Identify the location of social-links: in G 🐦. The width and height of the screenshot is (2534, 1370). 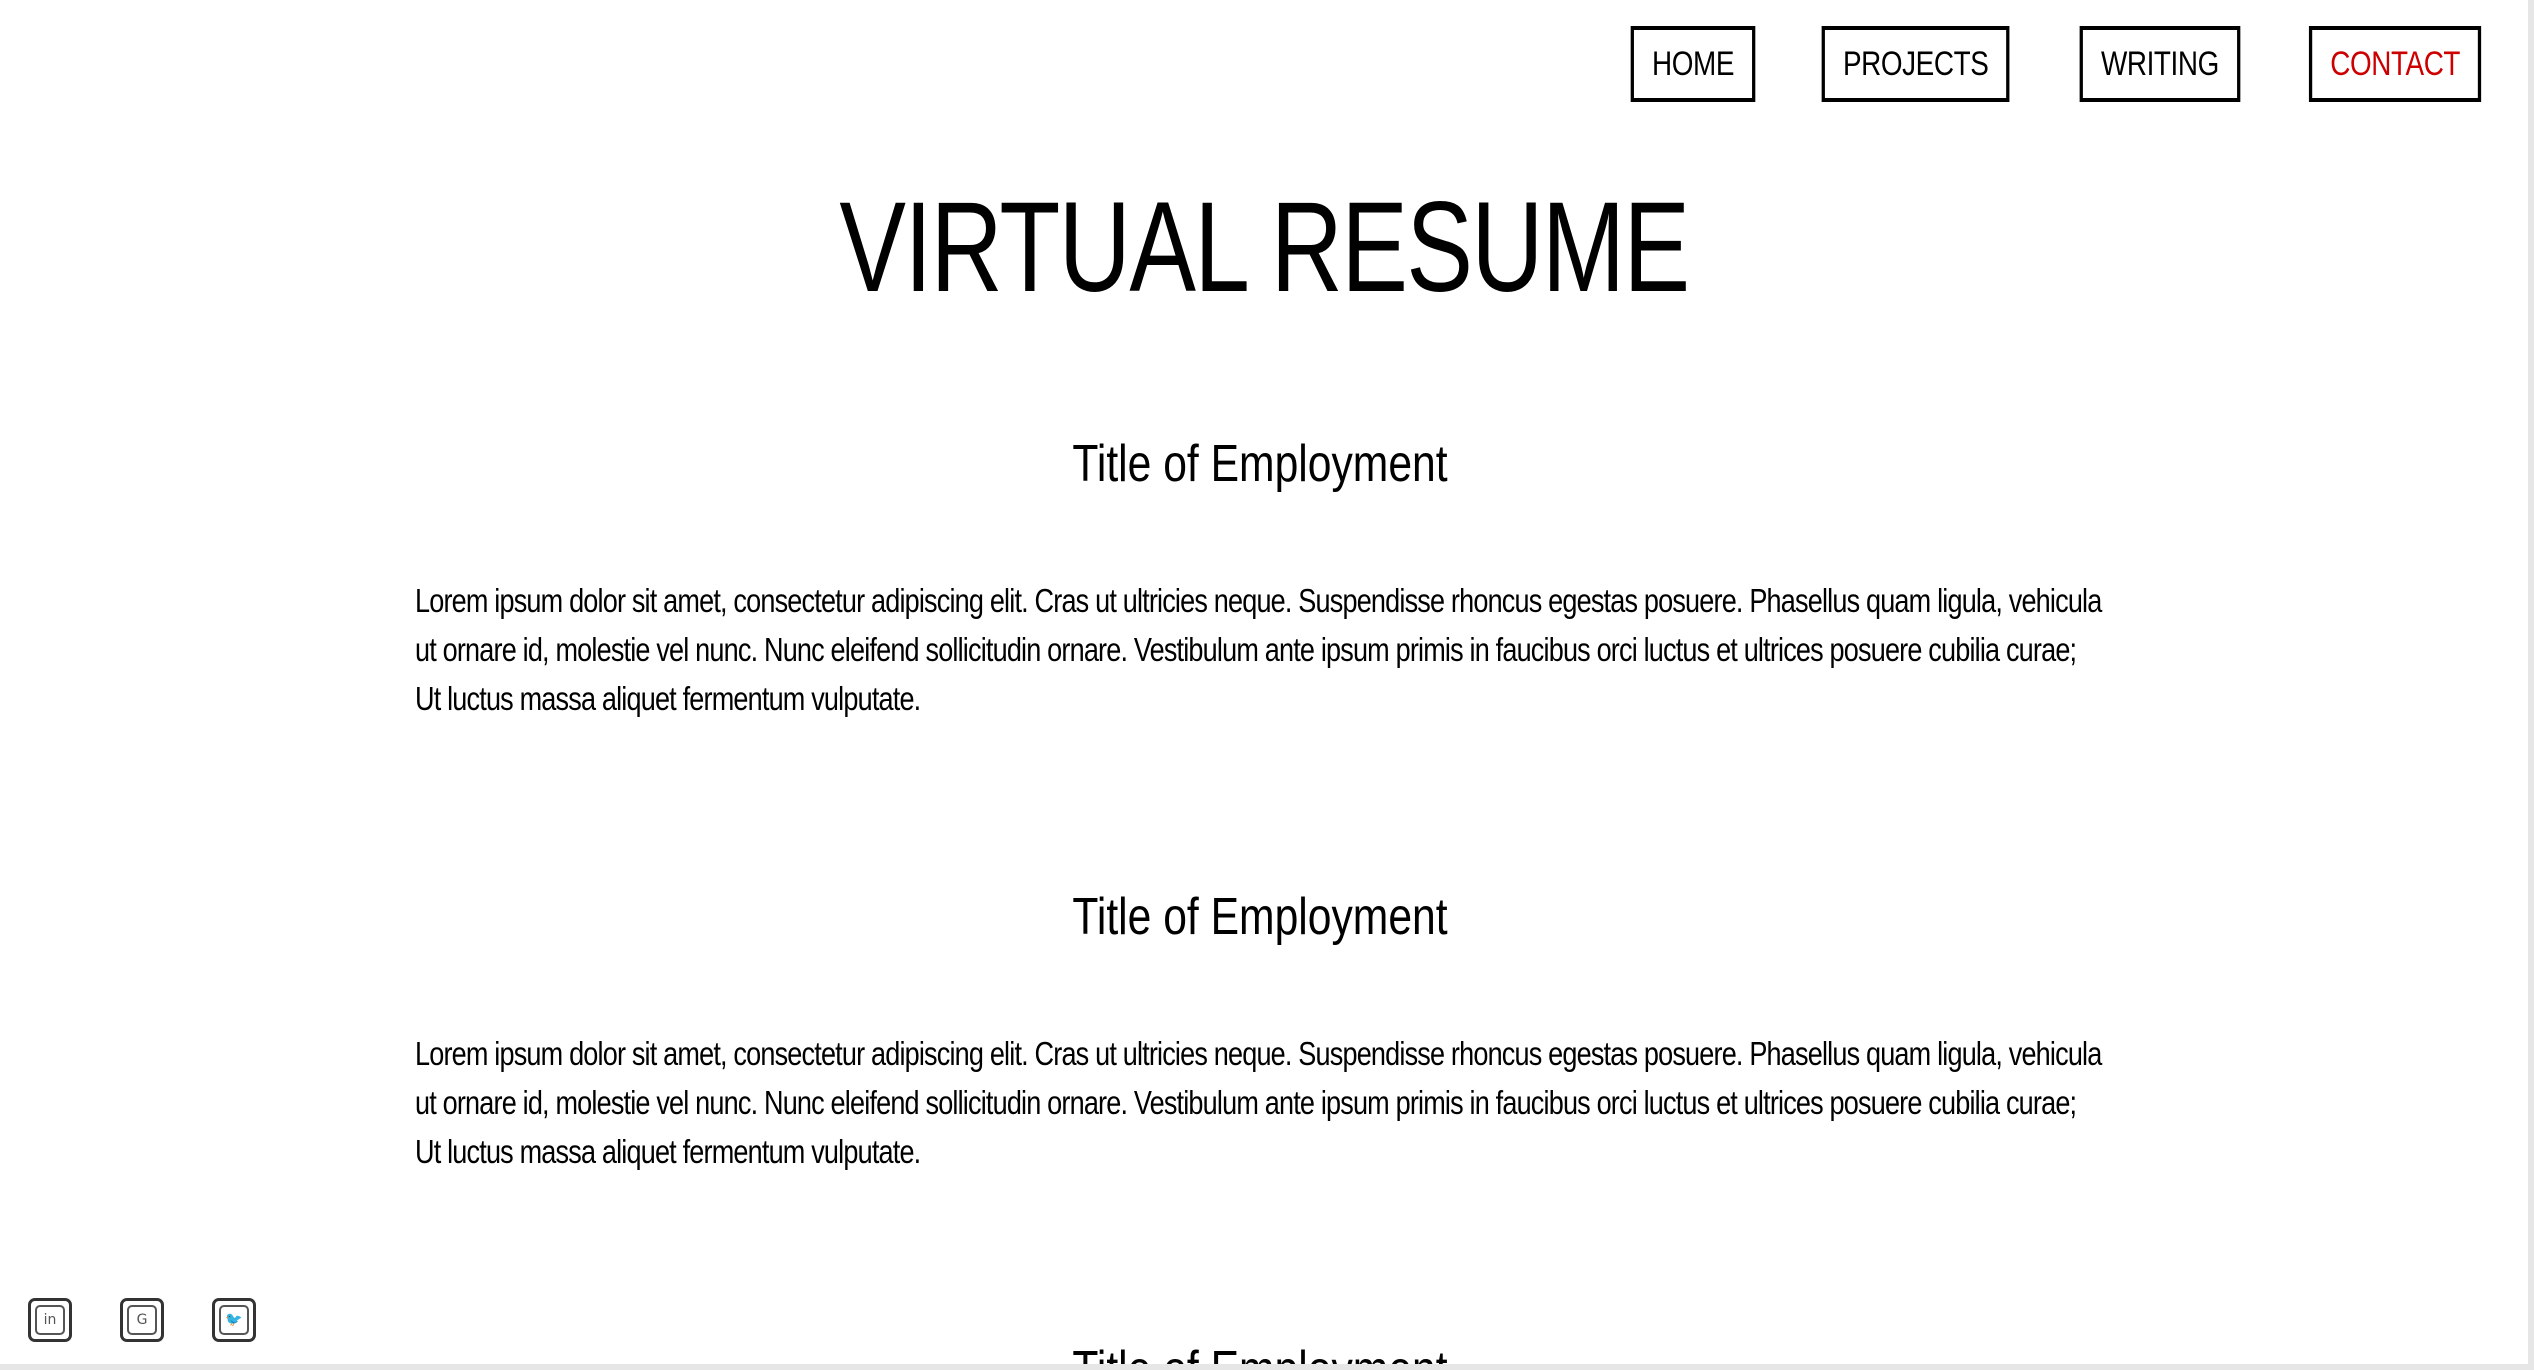
(142, 1320).